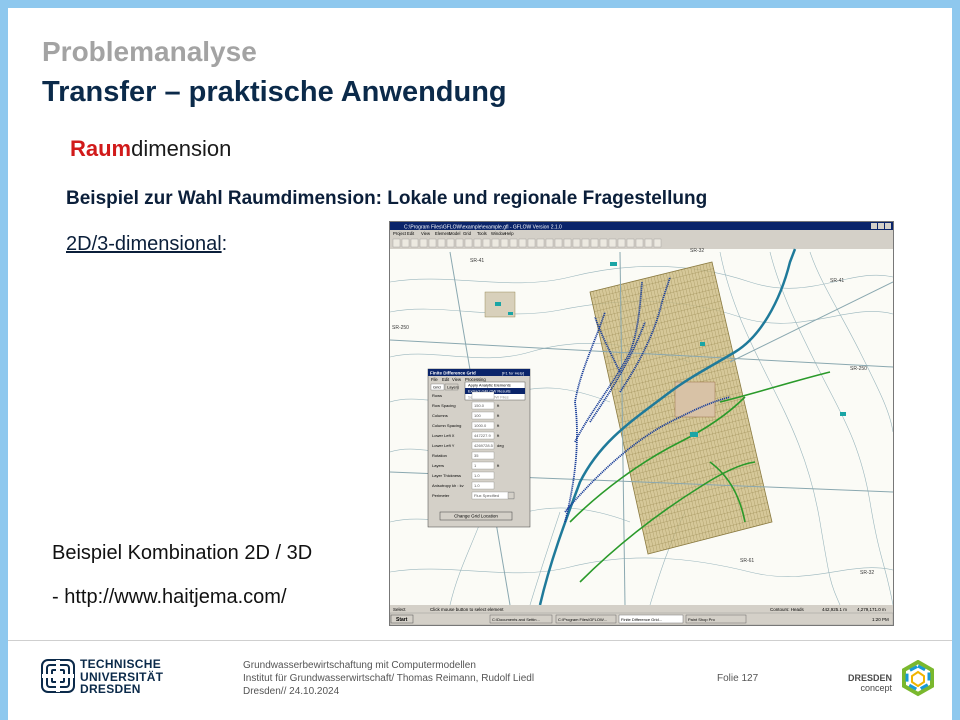  I want to click on dd-line2: concept, so click(876, 688).